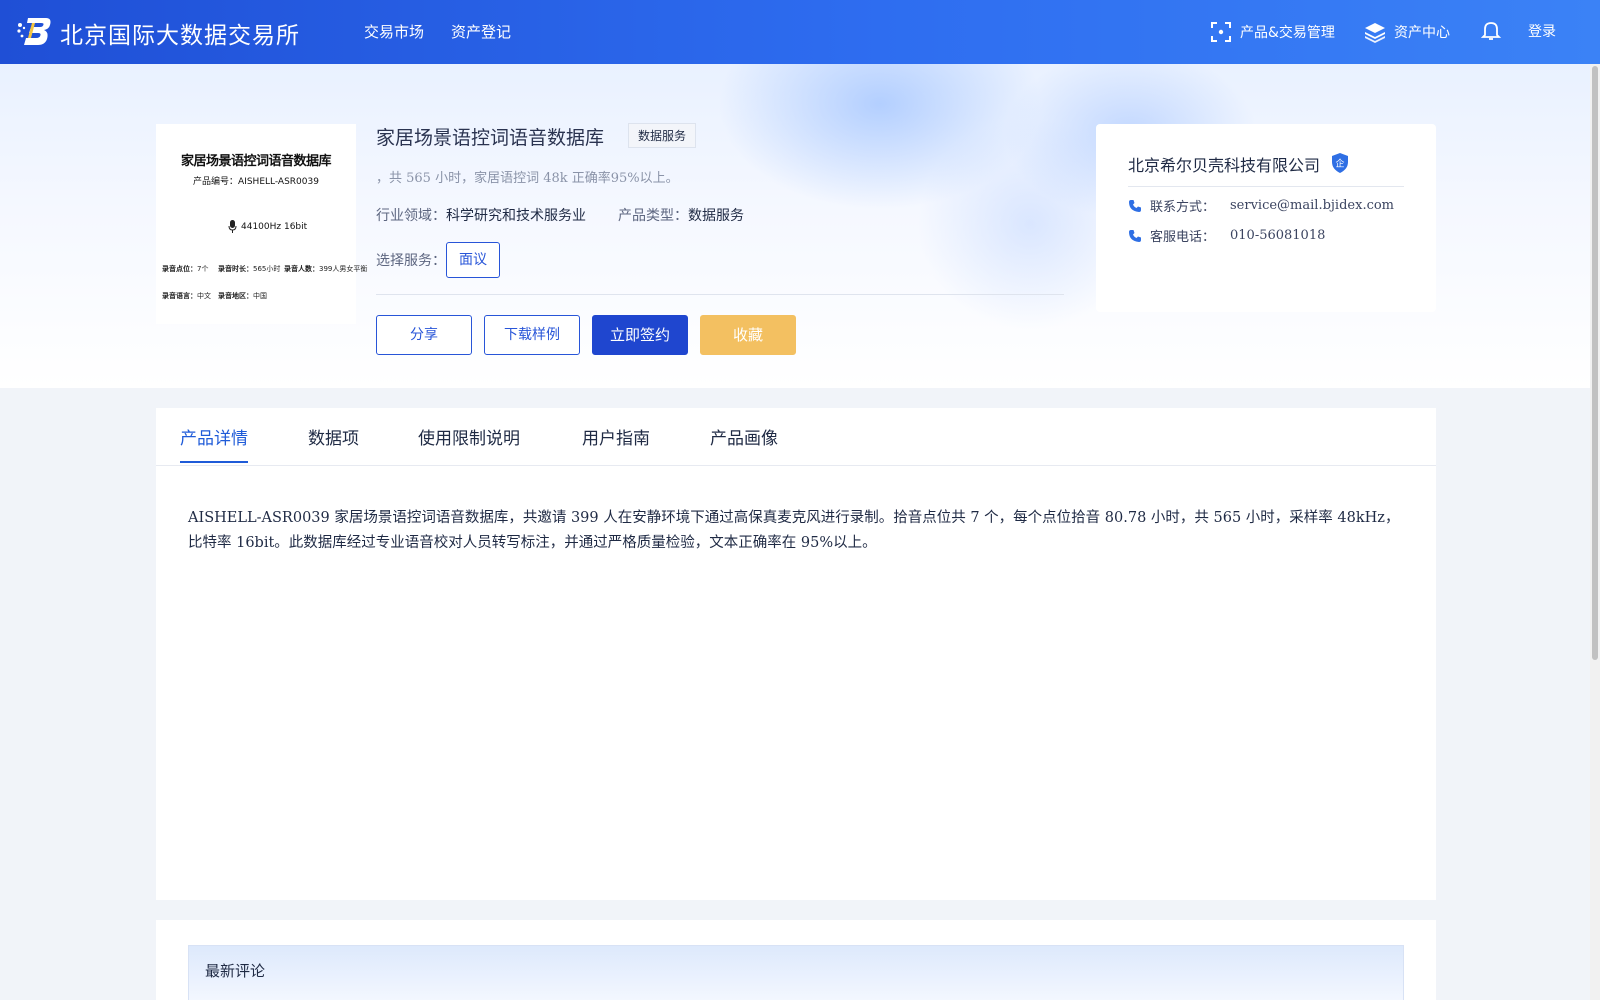  Describe the element at coordinates (411, 261) in the screenshot. I see `select-service-label: 选择服务：` at that location.